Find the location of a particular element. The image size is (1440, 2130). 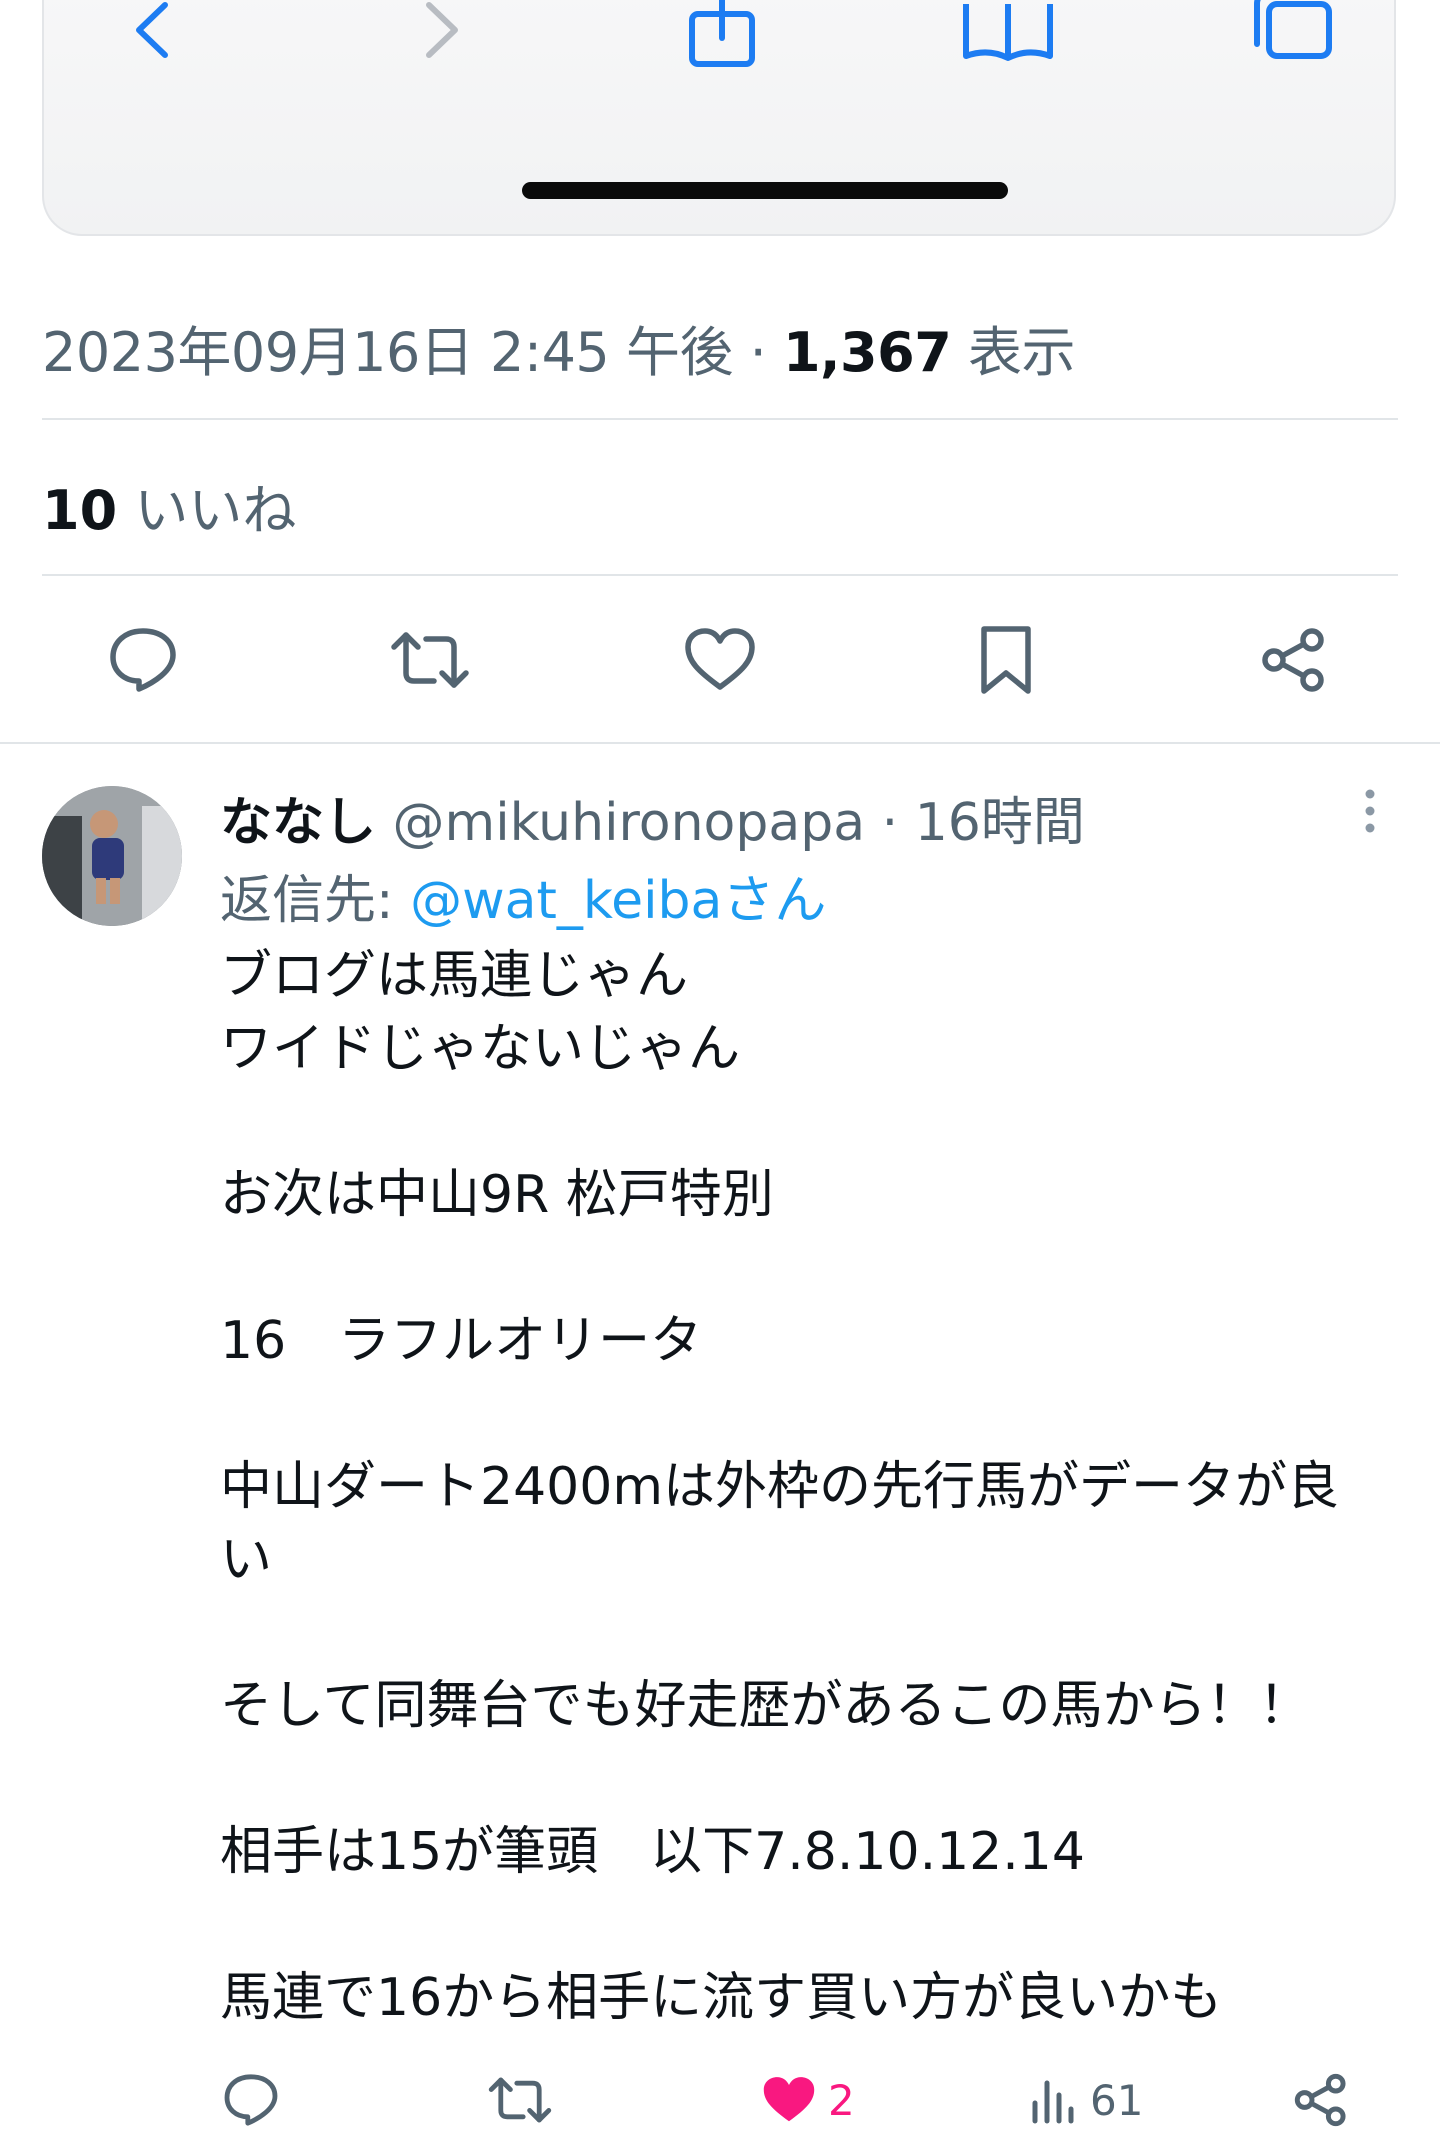

views-label: 表示 is located at coordinates (1021, 352).